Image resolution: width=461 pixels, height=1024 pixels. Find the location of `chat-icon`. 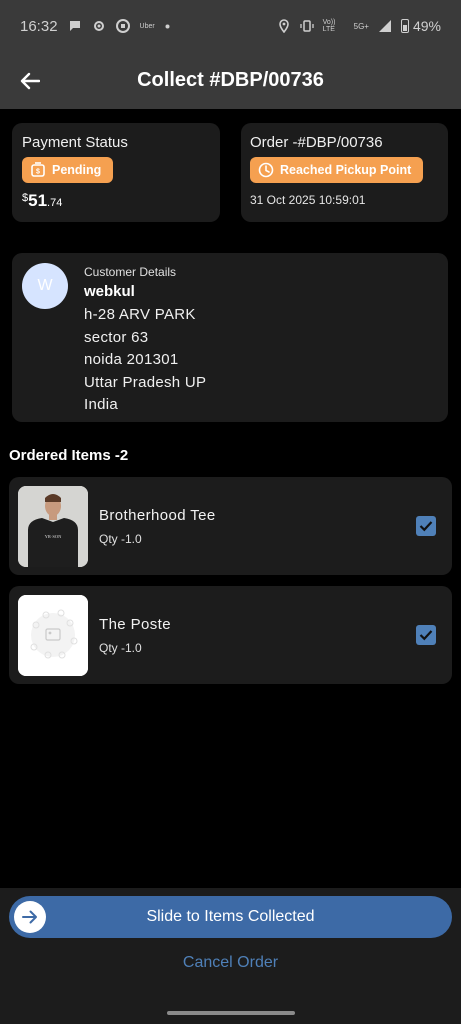

chat-icon is located at coordinates (74, 26).